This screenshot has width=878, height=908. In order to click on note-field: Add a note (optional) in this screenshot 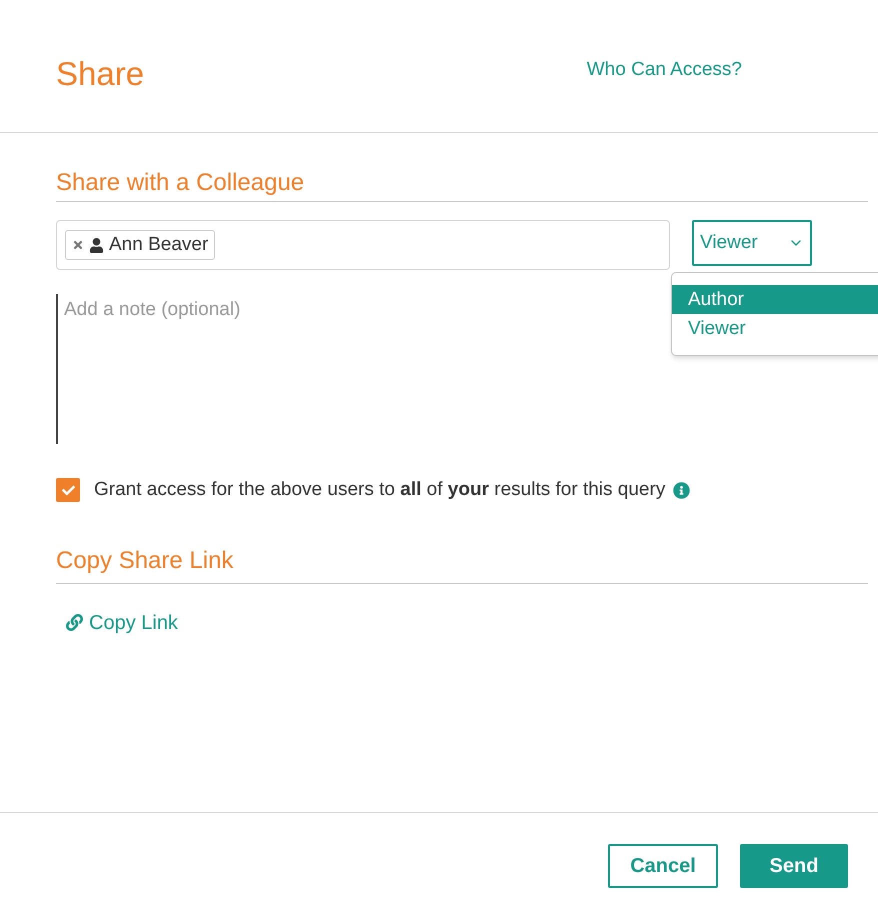, I will do `click(356, 369)`.